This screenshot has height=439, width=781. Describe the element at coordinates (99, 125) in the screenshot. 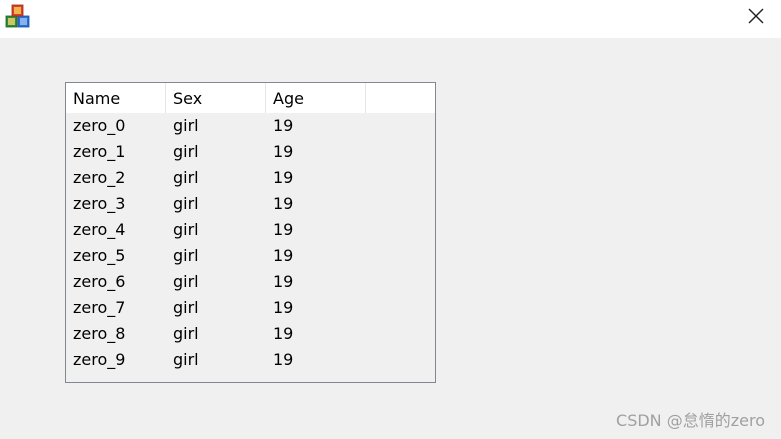

I see `cell-name: zero_0` at that location.